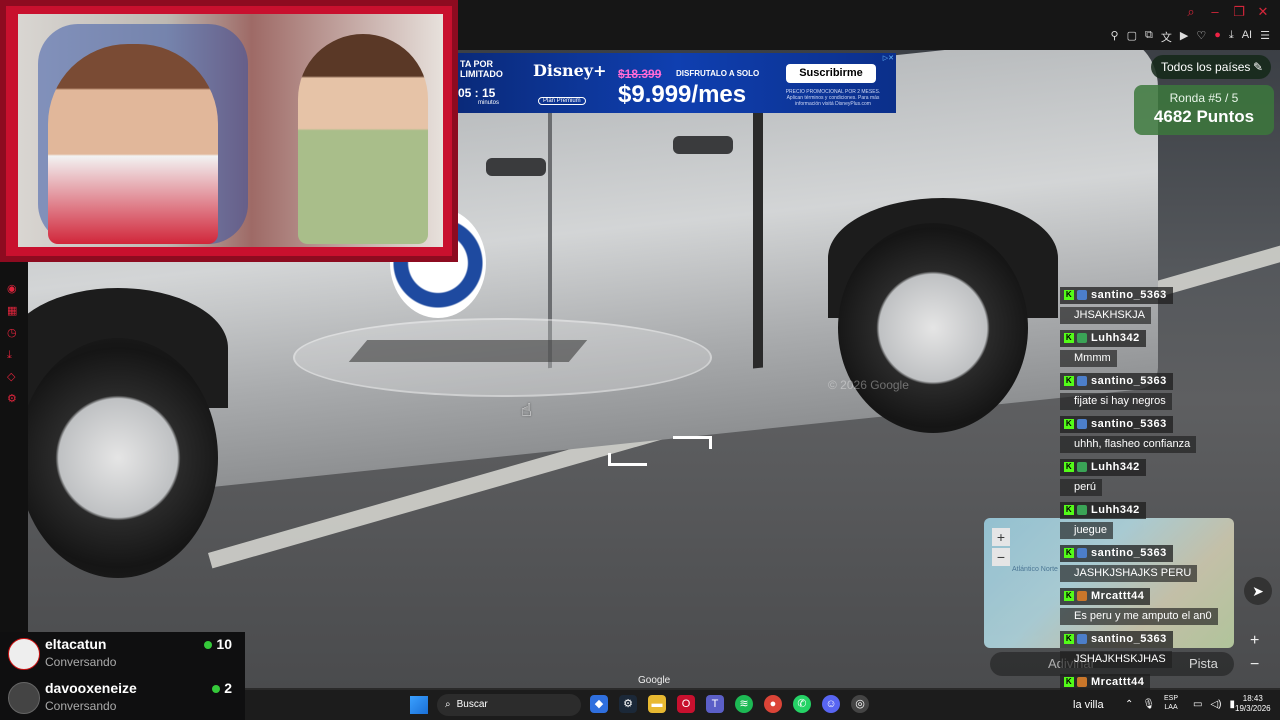 This screenshot has height=720, width=1280. What do you see at coordinates (1170, 681) in the screenshot?
I see `chat-message: K Mrcattt44` at bounding box center [1170, 681].